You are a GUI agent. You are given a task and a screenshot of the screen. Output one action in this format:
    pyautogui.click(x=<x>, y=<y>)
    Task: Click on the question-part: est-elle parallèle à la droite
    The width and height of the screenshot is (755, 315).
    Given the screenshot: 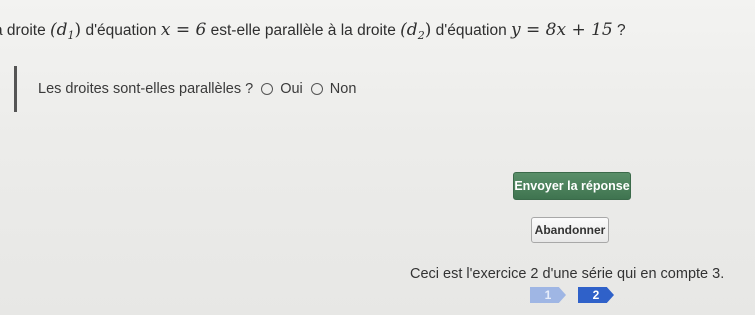 What is the action you would take?
    pyautogui.click(x=303, y=30)
    